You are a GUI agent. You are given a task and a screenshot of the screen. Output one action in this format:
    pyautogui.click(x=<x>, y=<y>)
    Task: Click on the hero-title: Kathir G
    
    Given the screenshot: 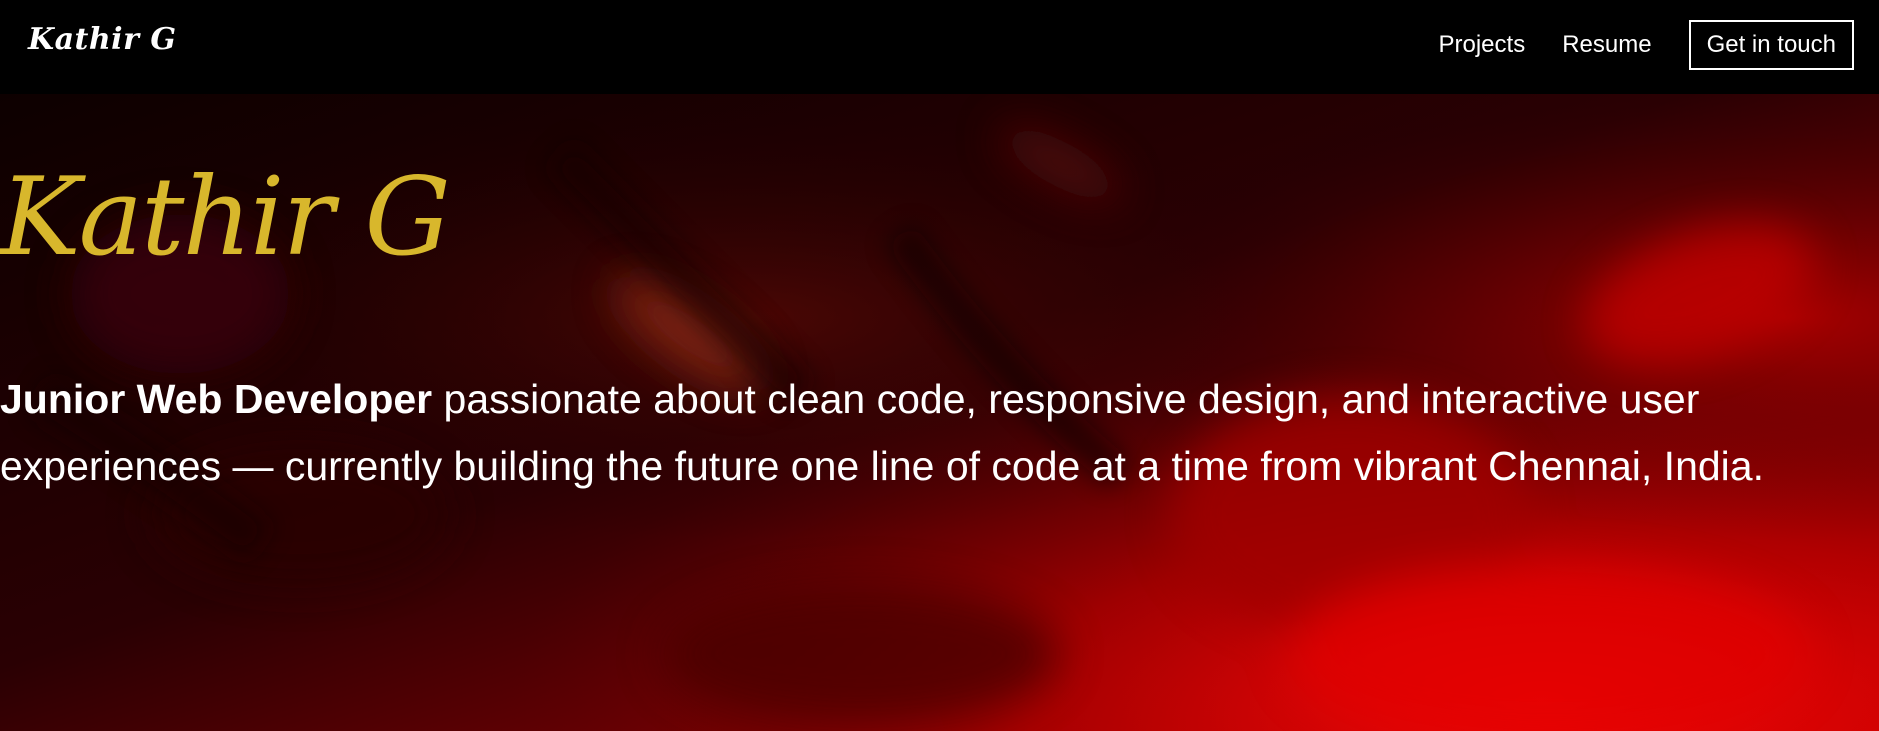 What is the action you would take?
    pyautogui.click(x=225, y=217)
    